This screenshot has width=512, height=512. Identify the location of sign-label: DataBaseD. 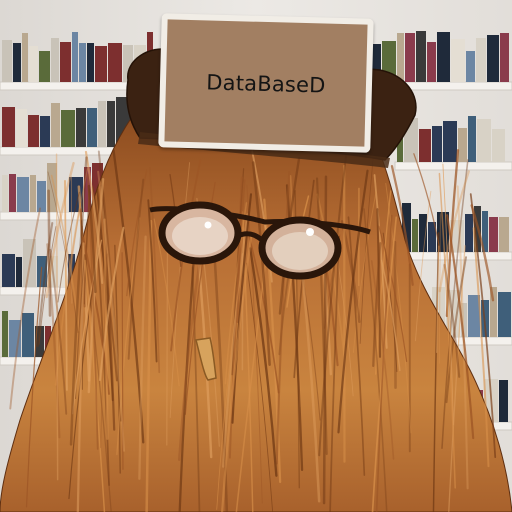
(266, 84).